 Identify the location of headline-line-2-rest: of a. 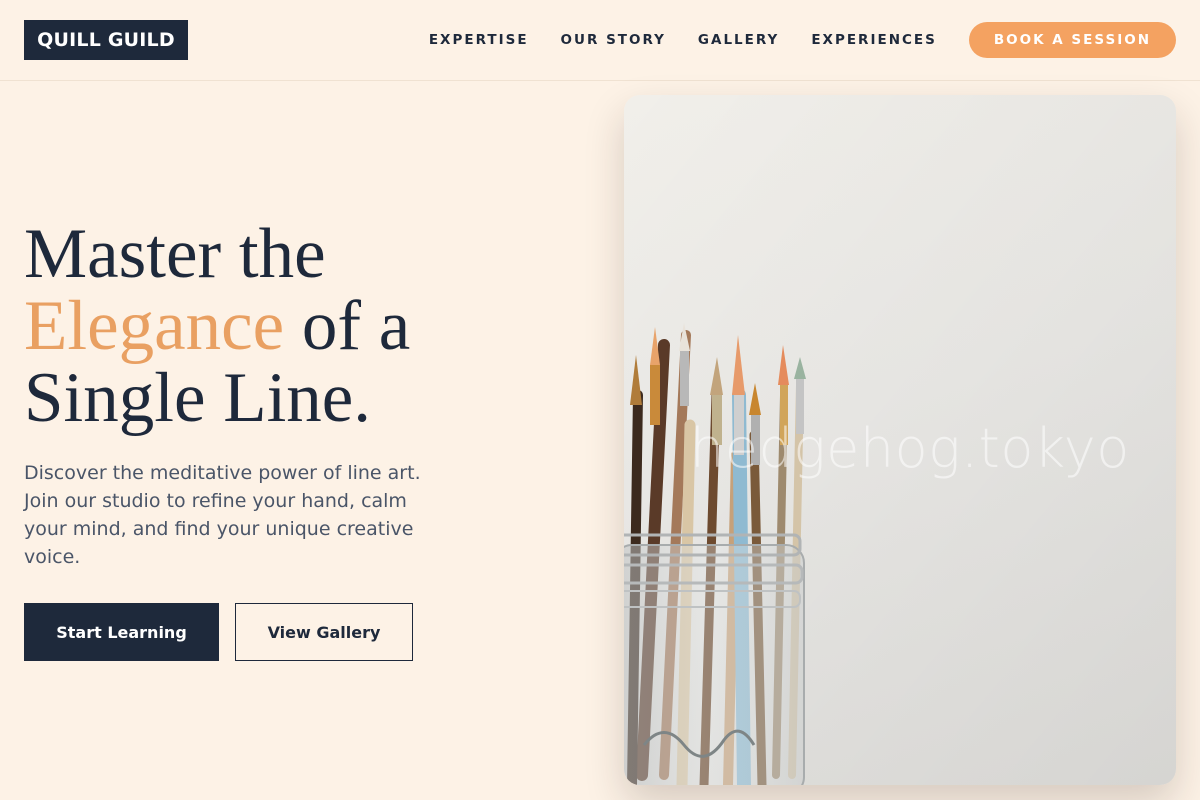
(347, 326).